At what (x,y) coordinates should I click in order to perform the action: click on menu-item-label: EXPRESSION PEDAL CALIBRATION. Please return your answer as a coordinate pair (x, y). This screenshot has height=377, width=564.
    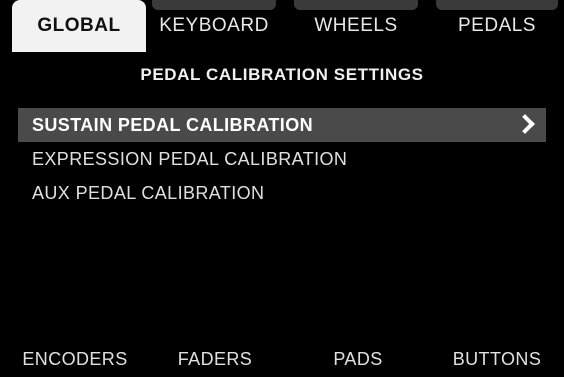
    Looking at the image, I should click on (190, 159).